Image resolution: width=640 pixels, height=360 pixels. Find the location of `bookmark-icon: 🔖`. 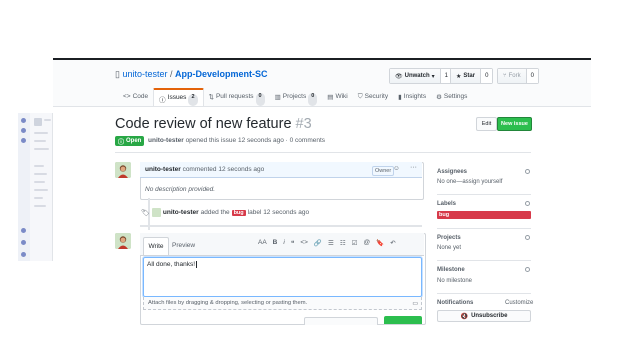

bookmark-icon: 🔖 is located at coordinates (380, 243).